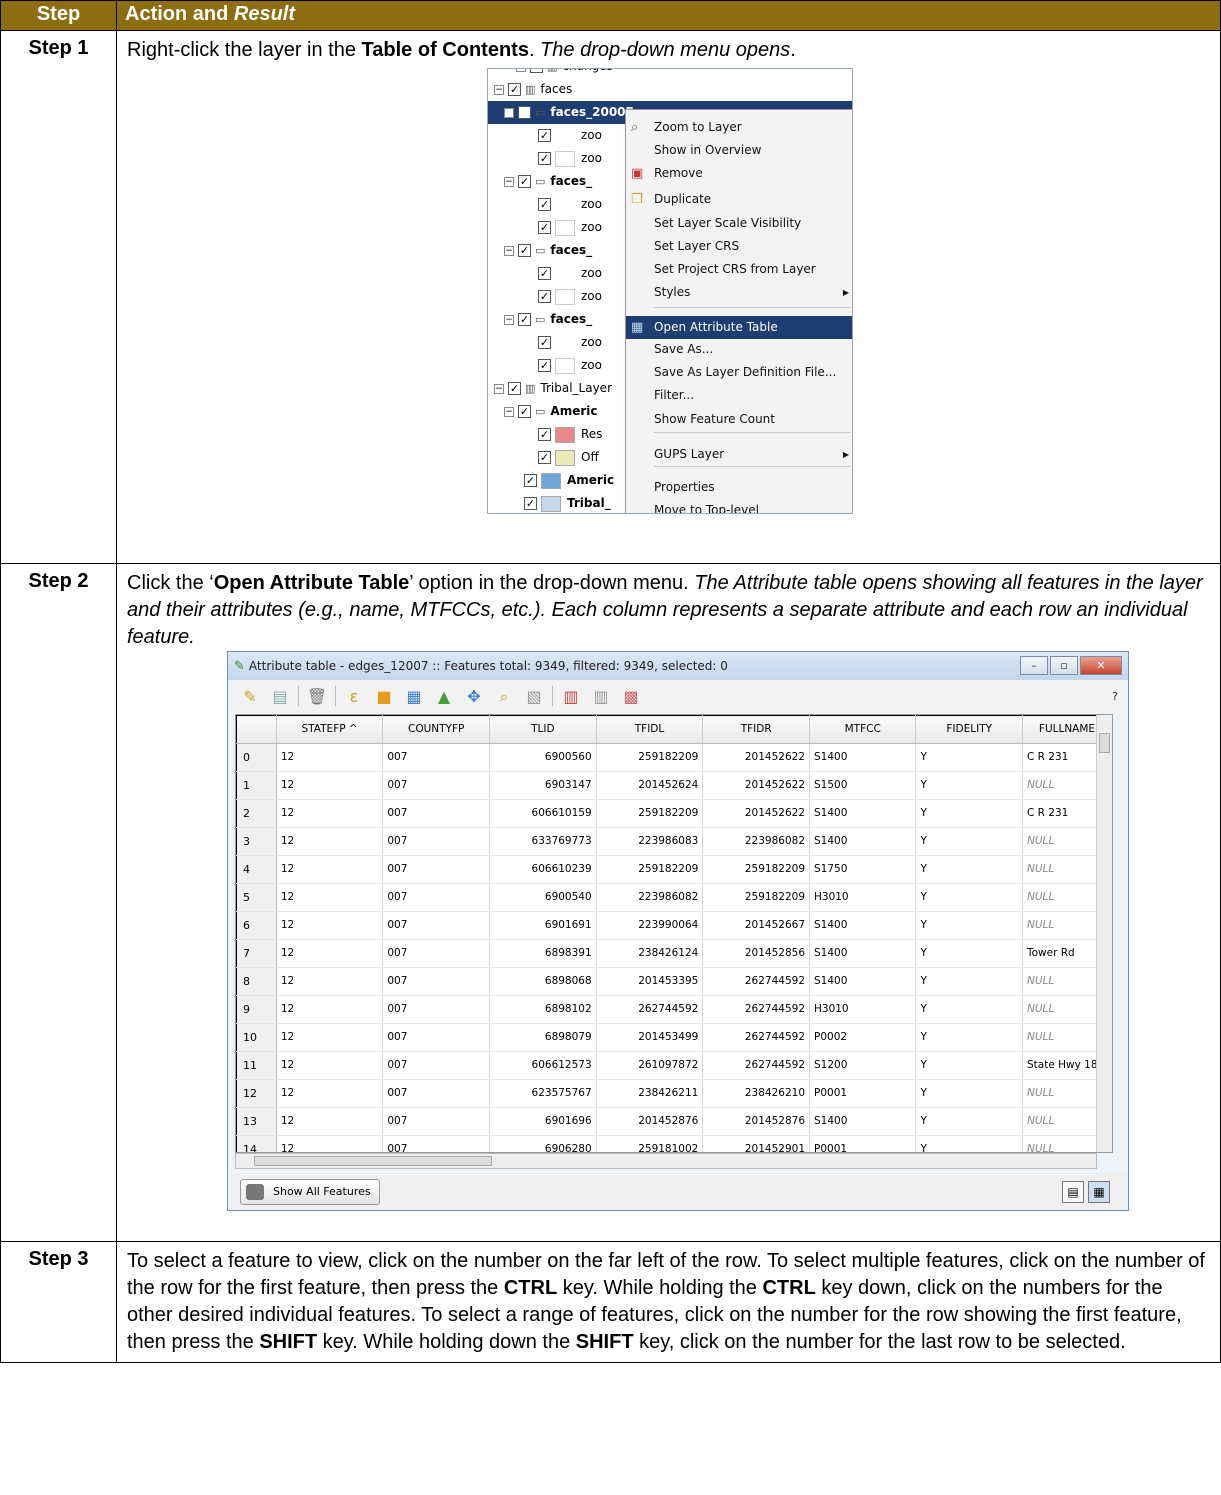 This screenshot has height=1495, width=1221. Describe the element at coordinates (542, 897) in the screenshot. I see `table-cell: 6900540` at that location.